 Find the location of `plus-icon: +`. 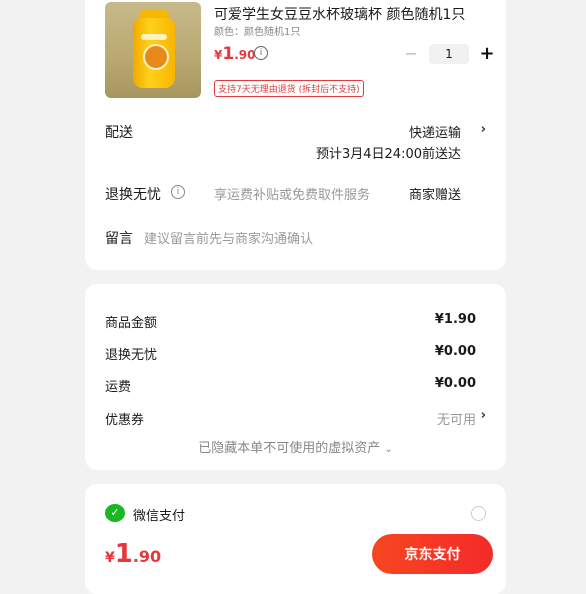

plus-icon: + is located at coordinates (487, 53).